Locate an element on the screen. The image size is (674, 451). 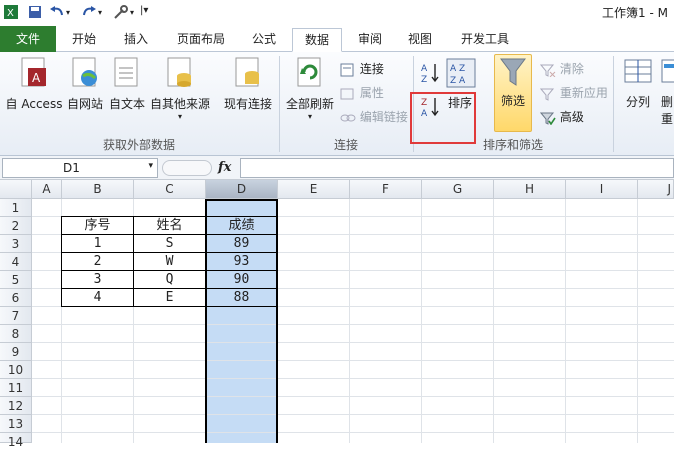
group-label-connections: 连接 is located at coordinates (345, 145).